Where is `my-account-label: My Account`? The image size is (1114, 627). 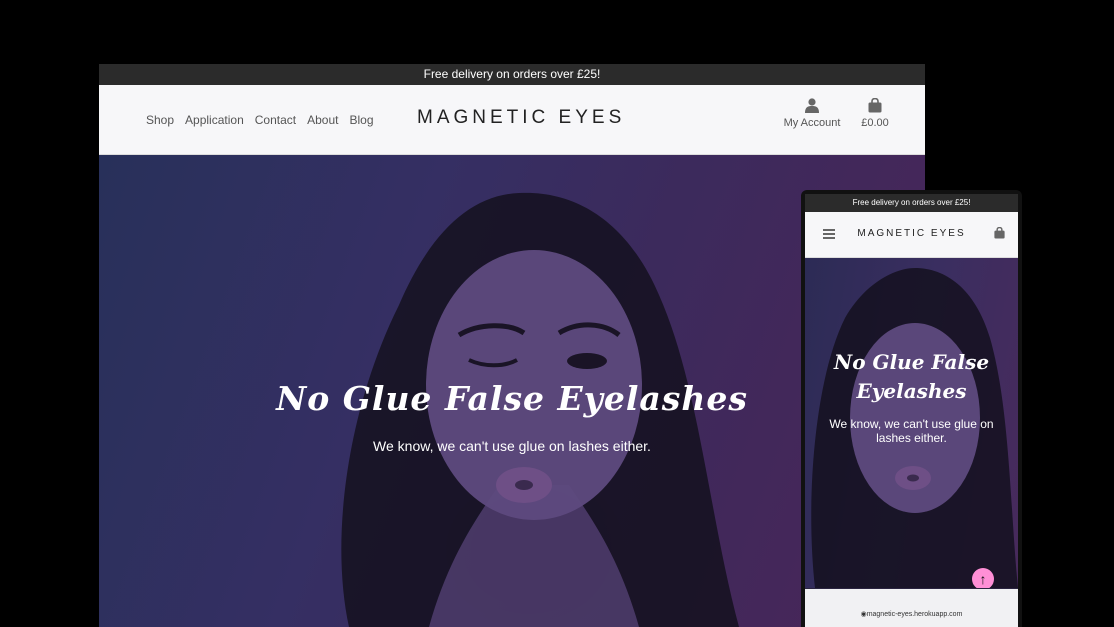
my-account-label: My Account is located at coordinates (812, 123).